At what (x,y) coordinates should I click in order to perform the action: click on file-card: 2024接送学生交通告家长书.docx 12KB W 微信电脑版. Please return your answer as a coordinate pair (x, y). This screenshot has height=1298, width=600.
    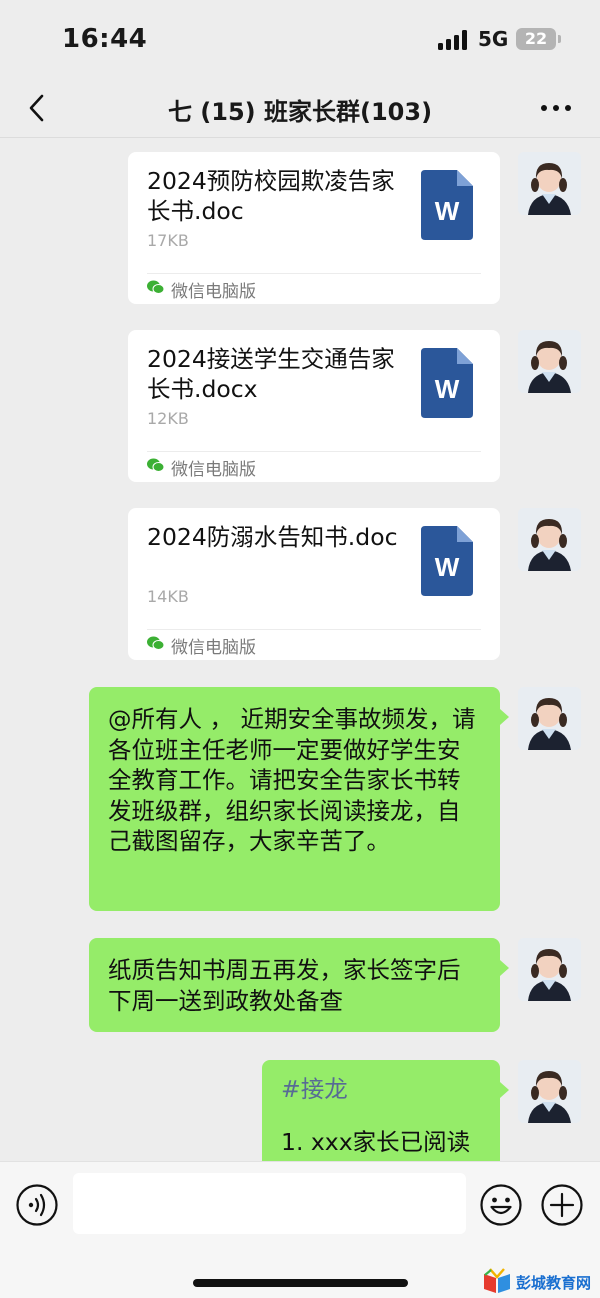
    Looking at the image, I should click on (314, 406).